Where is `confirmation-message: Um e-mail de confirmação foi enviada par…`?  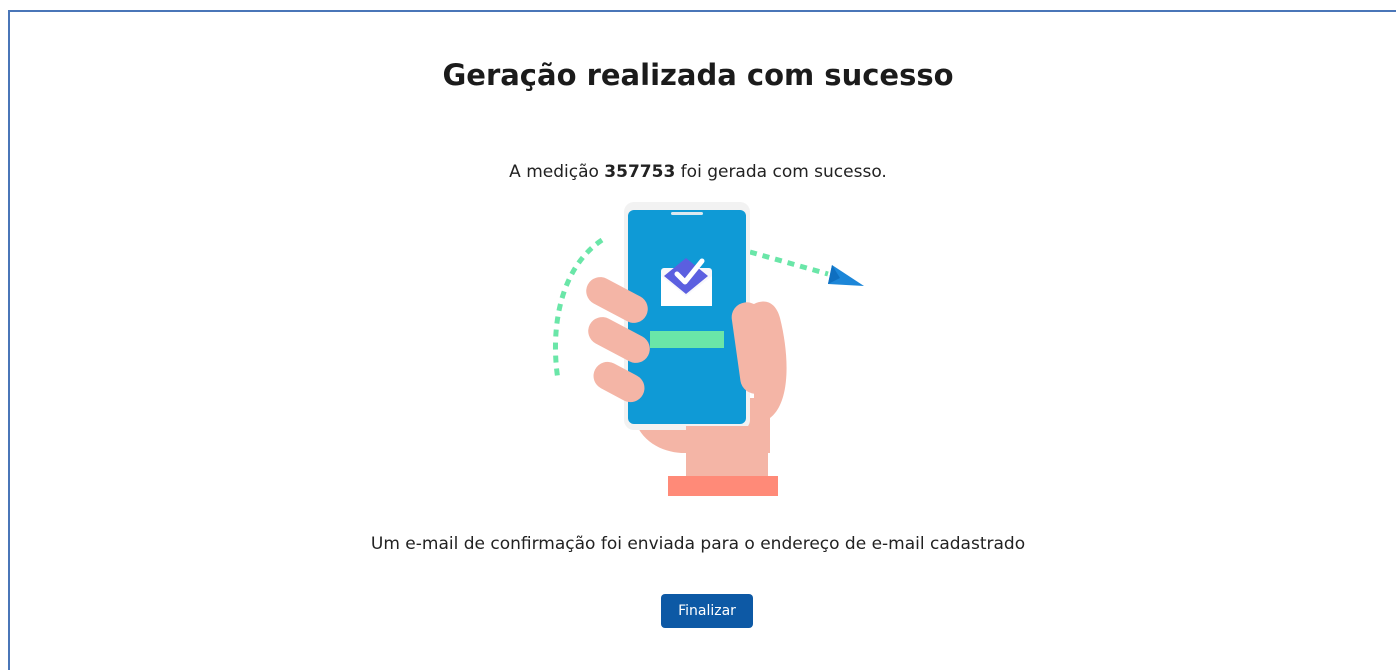
confirmation-message: Um e-mail de confirmação foi enviada par… is located at coordinates (698, 544).